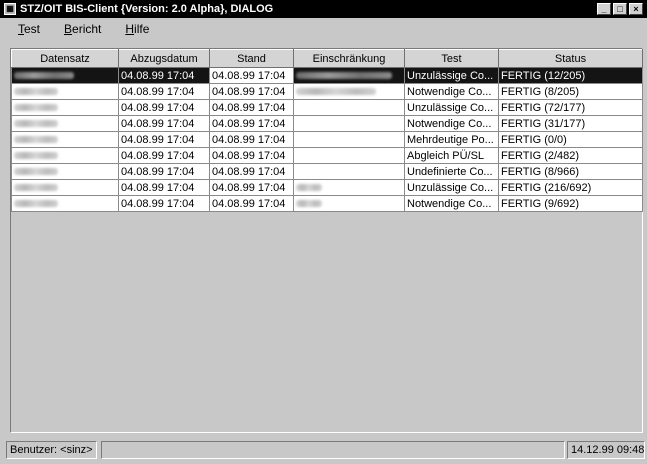 Image resolution: width=647 pixels, height=464 pixels. Describe the element at coordinates (570, 91) in the screenshot. I see `cell-status: FERTIG (8/205)` at that location.